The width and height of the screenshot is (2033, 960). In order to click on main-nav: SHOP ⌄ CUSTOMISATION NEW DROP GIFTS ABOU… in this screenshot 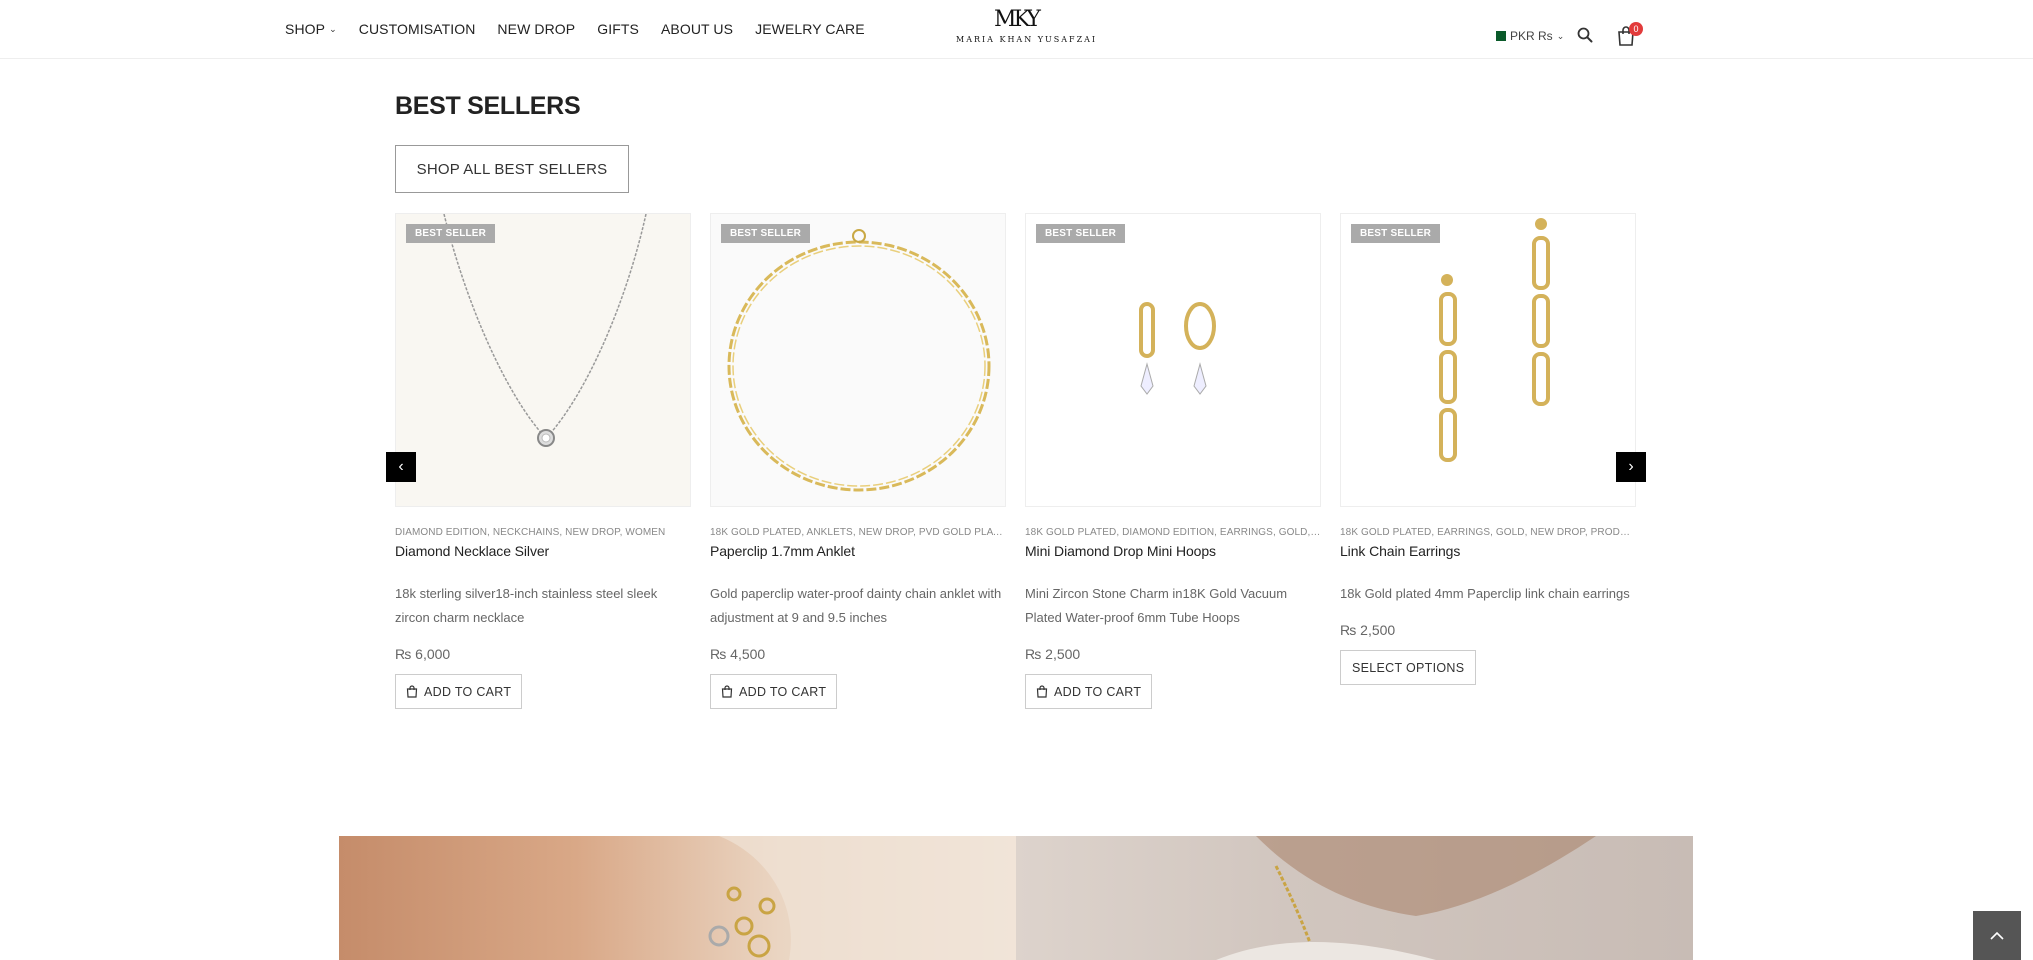, I will do `click(586, 29)`.